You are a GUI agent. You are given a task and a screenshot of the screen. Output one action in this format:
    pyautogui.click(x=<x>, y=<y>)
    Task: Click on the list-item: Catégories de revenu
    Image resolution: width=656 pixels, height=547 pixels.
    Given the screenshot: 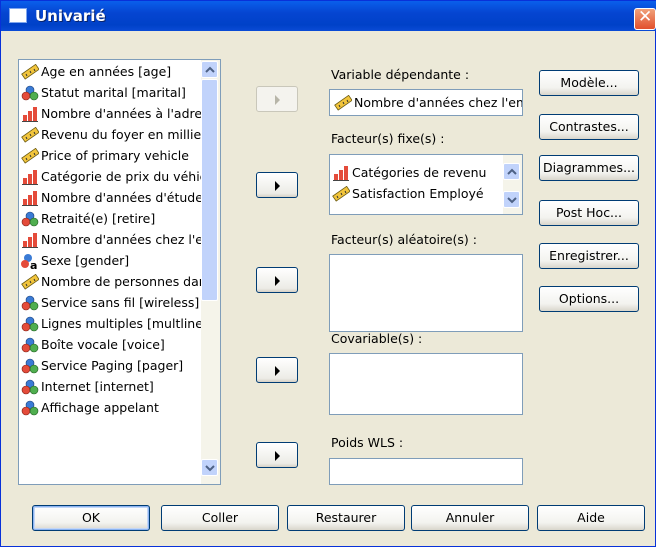 What is the action you would take?
    pyautogui.click(x=416, y=172)
    